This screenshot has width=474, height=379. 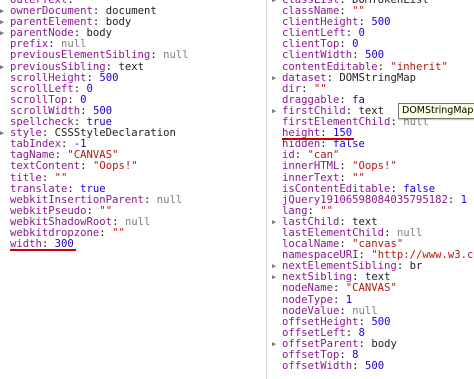 What do you see at coordinates (377, 77) in the screenshot?
I see `property-value: DOMStringMap` at bounding box center [377, 77].